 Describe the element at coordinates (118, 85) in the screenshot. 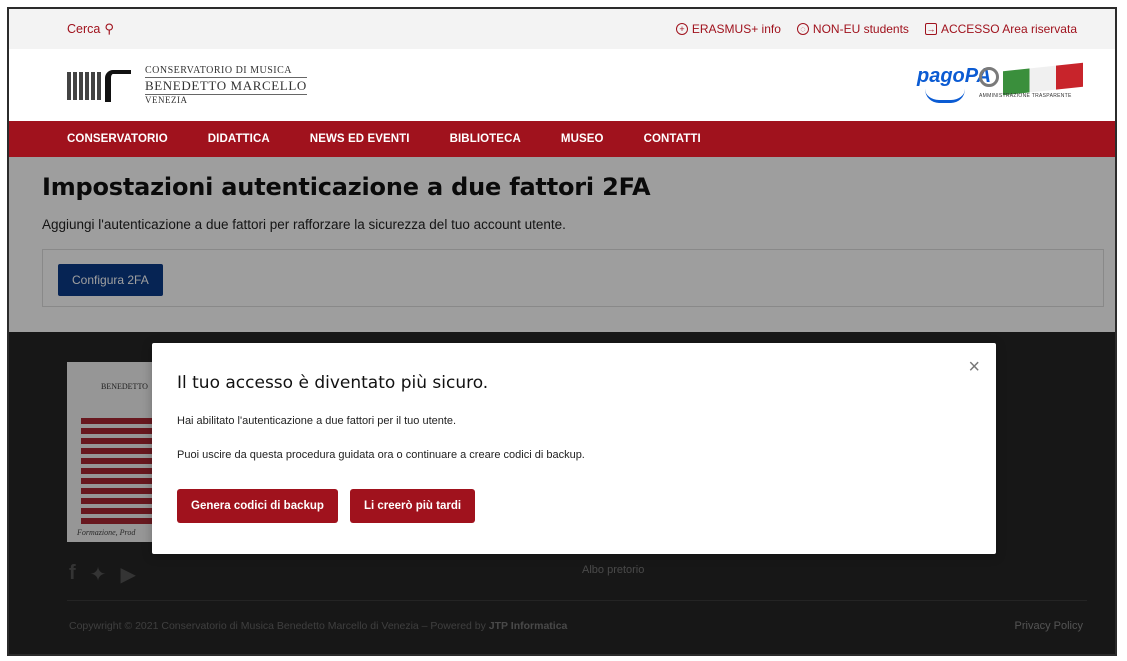

I see `logo-harp-icon` at that location.